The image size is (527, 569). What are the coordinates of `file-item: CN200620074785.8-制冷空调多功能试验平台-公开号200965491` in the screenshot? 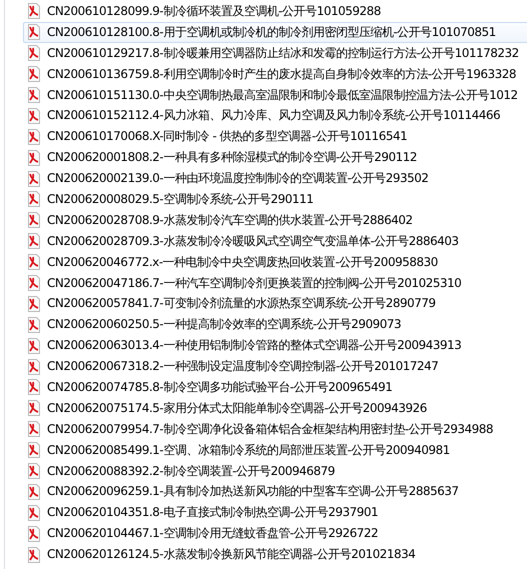 It's located at (275, 387).